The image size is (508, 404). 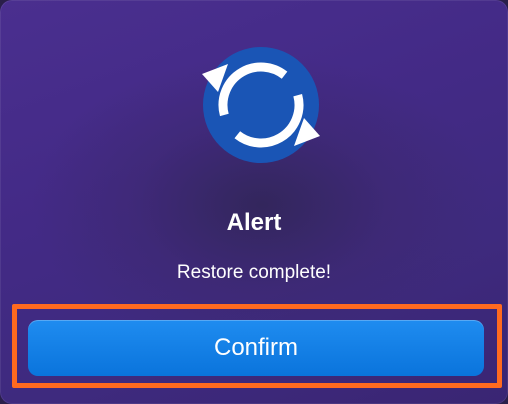 What do you see at coordinates (261, 105) in the screenshot?
I see `sync-arrows-icon` at bounding box center [261, 105].